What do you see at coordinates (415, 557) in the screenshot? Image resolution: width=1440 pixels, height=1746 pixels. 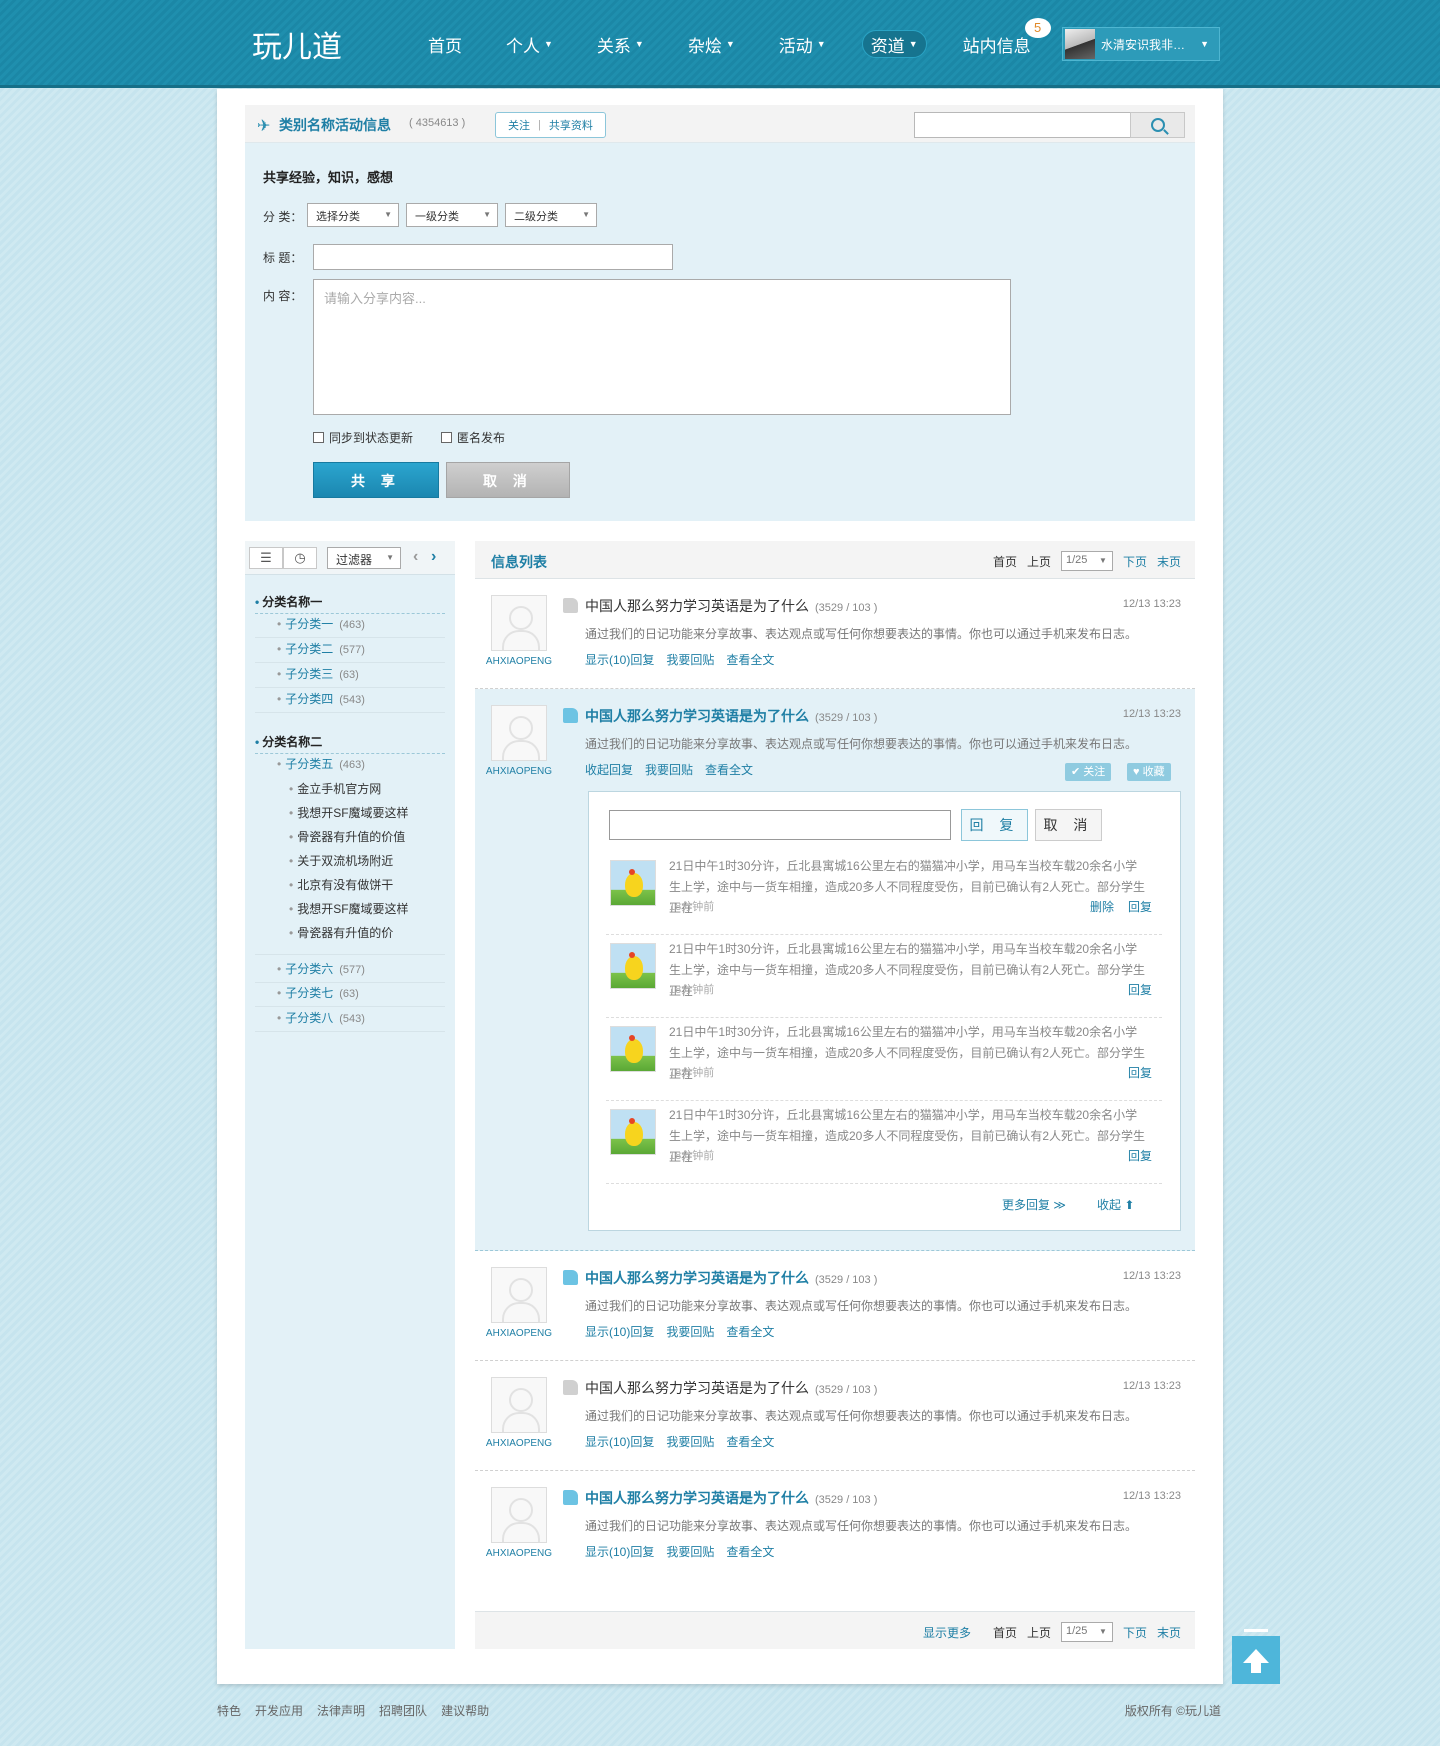 I see `prev-arrow-icon: ‹` at bounding box center [415, 557].